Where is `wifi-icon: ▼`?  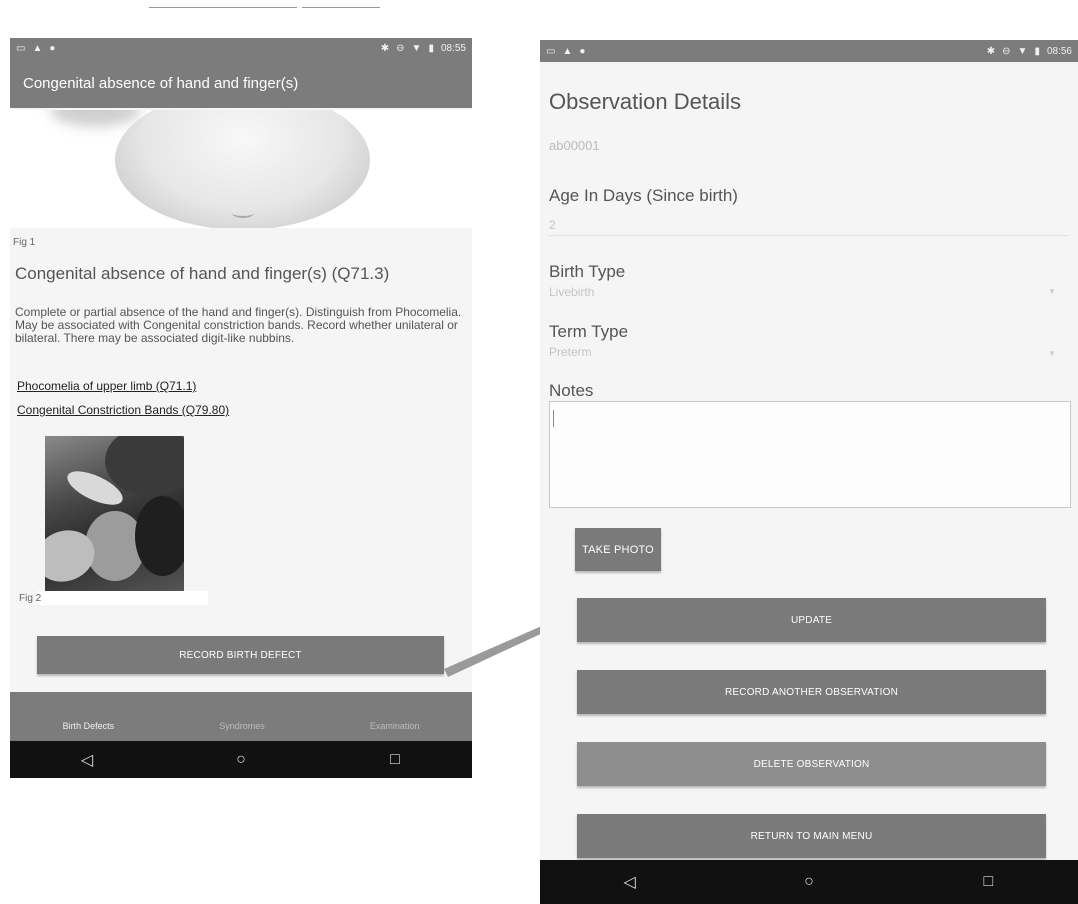
wifi-icon: ▼ is located at coordinates (1022, 51).